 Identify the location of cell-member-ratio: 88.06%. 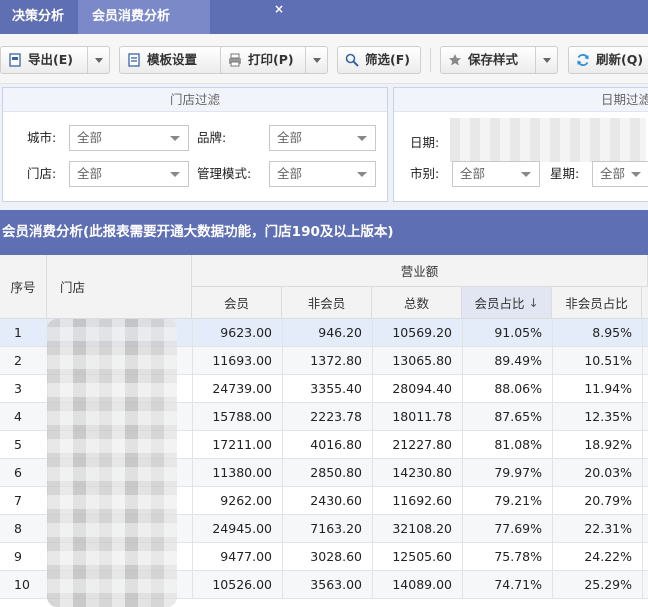
(518, 388).